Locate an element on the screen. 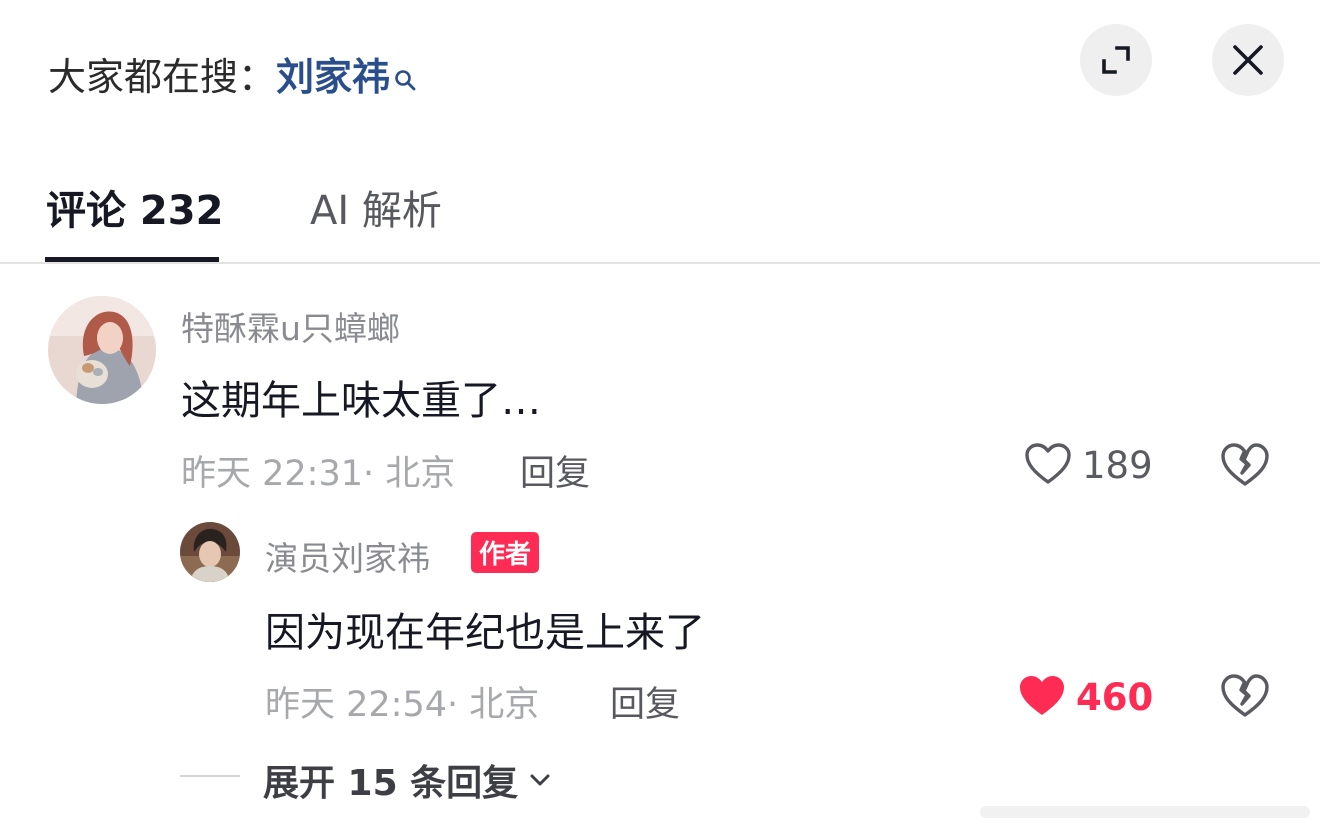 This screenshot has height=837, width=1320. trending-search-prefix: 大家都在搜： is located at coordinates (162, 77).